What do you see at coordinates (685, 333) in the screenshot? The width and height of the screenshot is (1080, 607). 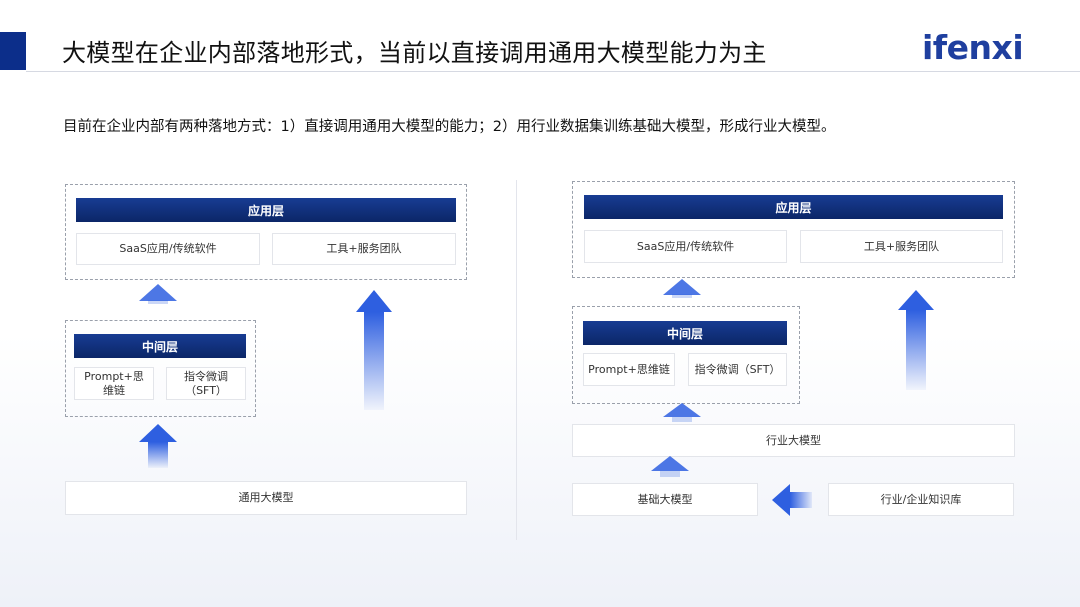 I see `right-middle-layer-title: 中间层` at bounding box center [685, 333].